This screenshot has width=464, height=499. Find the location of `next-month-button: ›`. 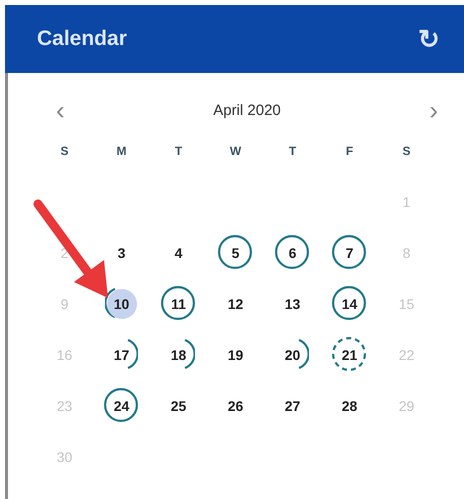

next-month-button: › is located at coordinates (433, 110).